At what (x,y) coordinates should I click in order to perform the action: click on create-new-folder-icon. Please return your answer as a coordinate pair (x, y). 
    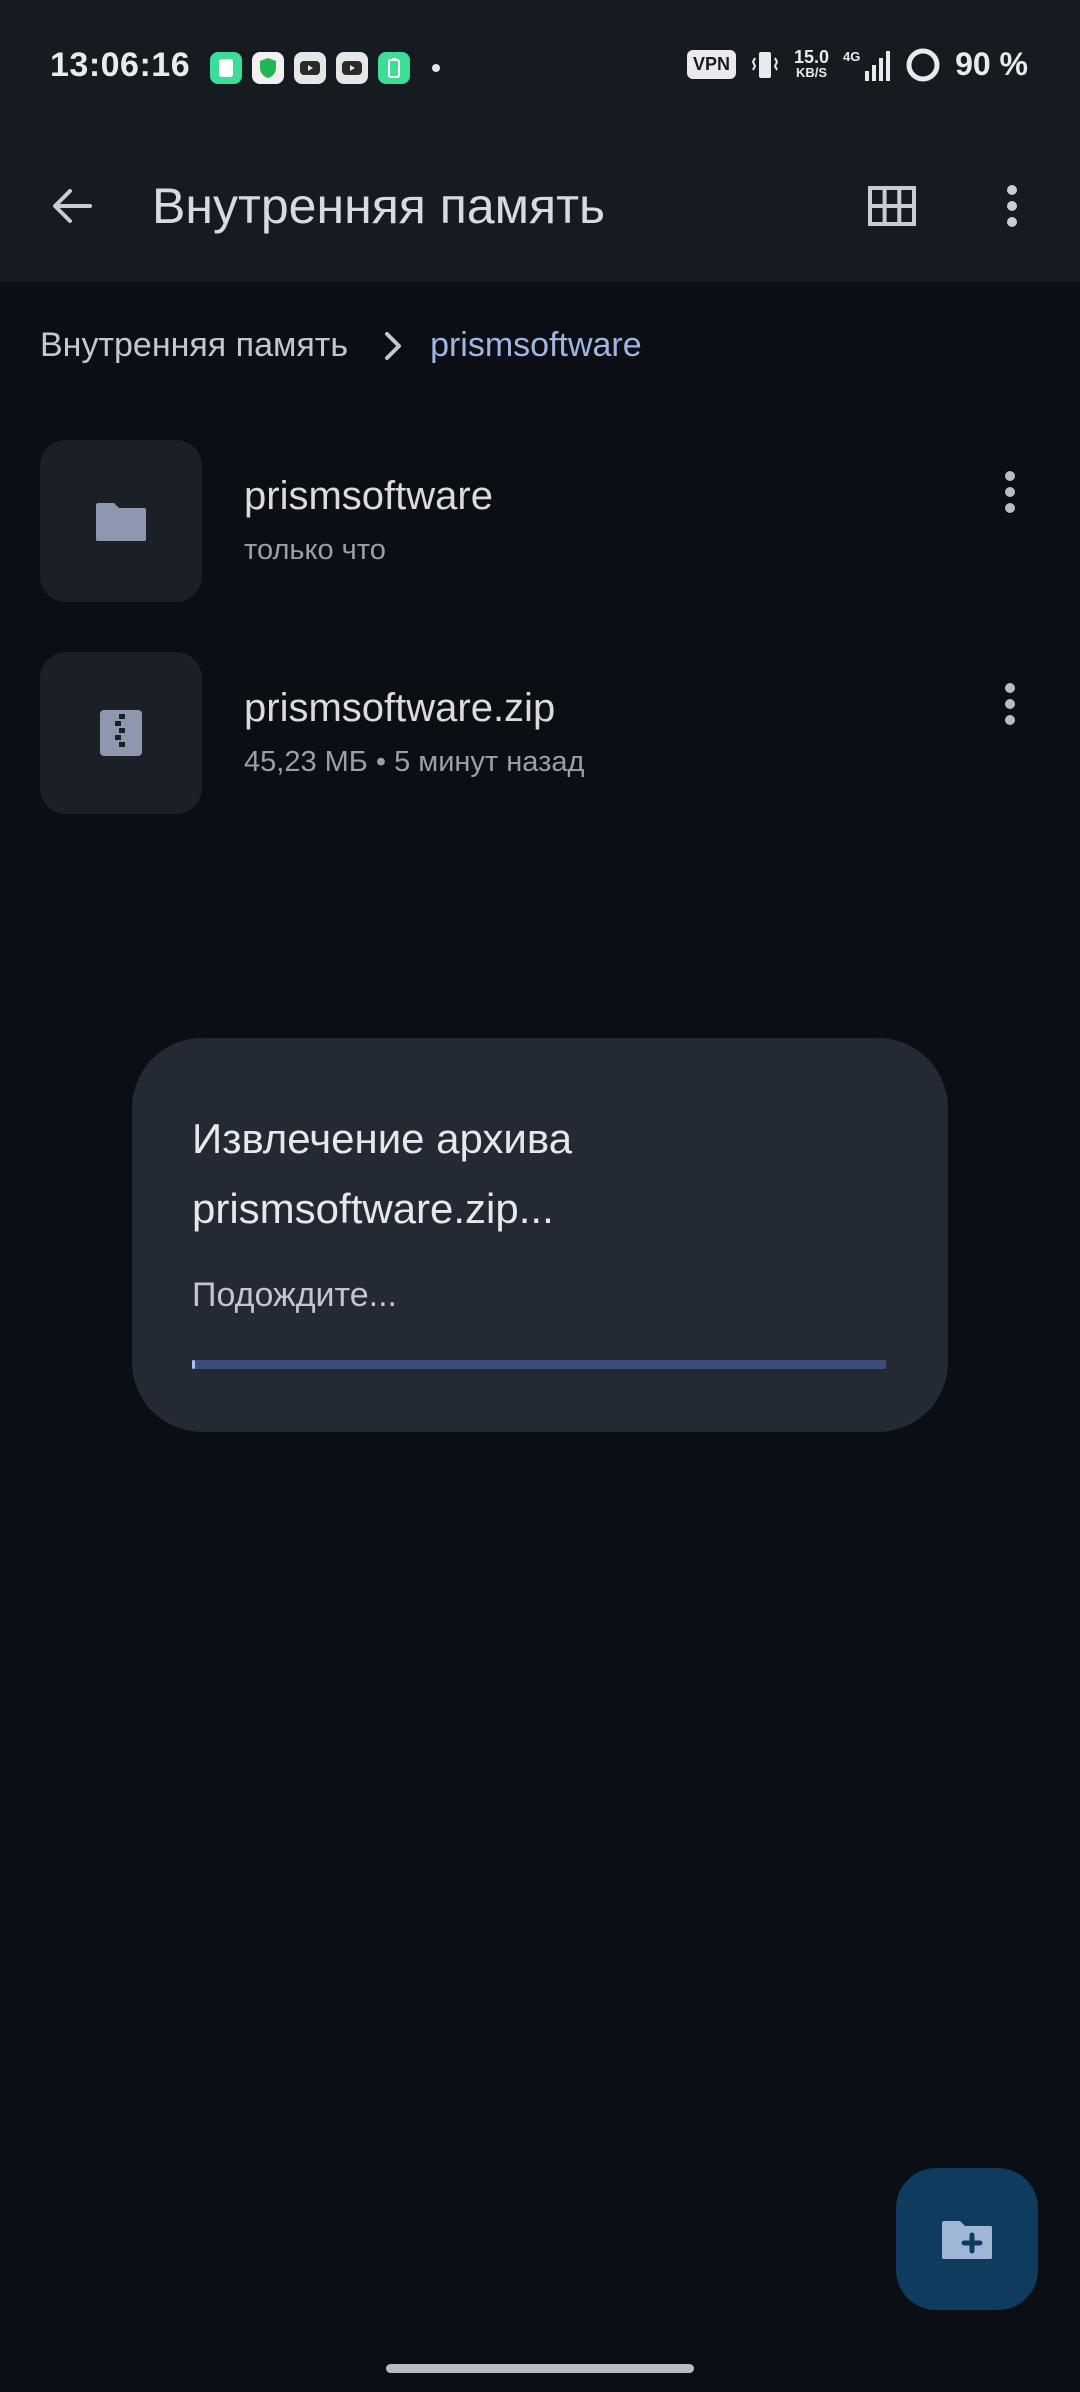
    Looking at the image, I should click on (967, 2240).